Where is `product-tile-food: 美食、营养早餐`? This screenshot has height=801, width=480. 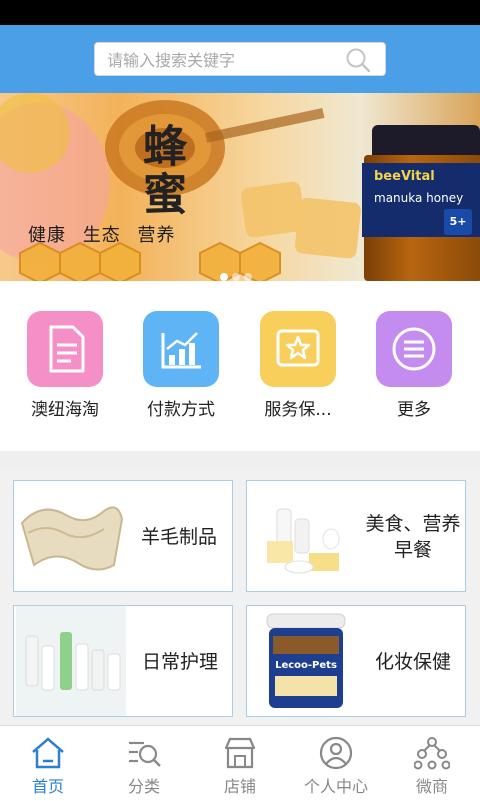 product-tile-food: 美食、营养早餐 is located at coordinates (356, 536).